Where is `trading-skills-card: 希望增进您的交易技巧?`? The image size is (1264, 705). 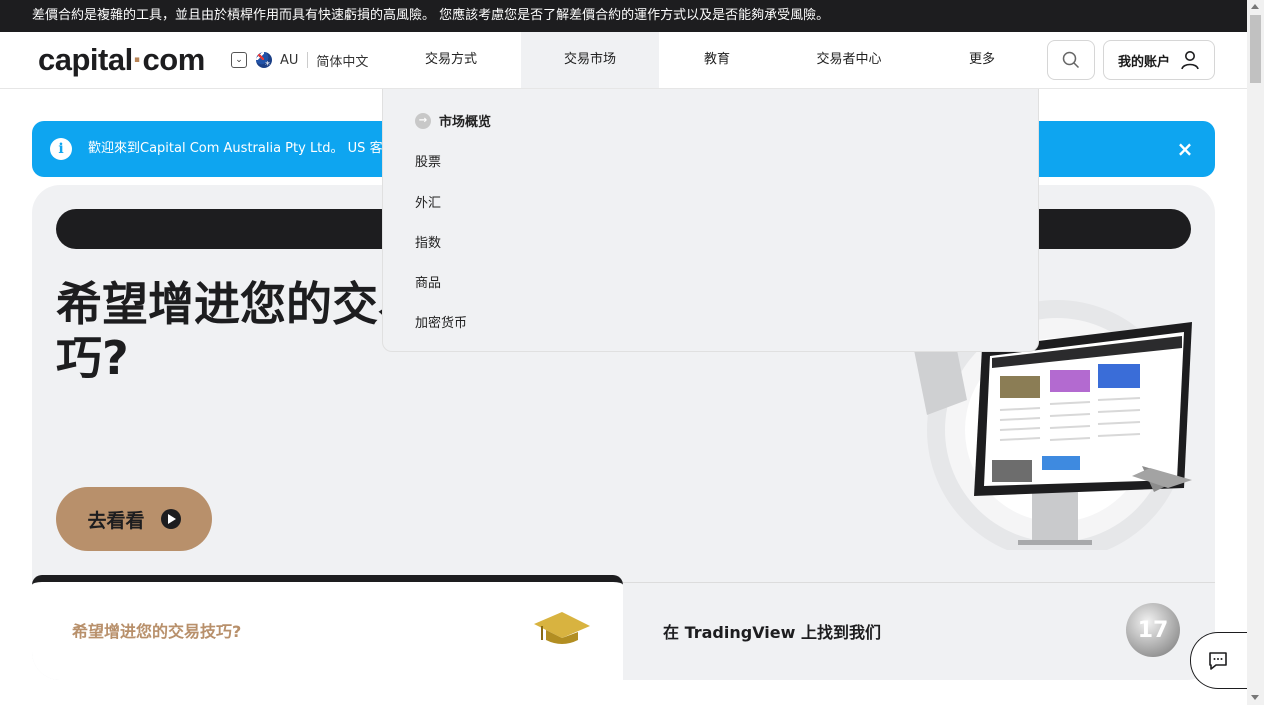 trading-skills-card: 希望增进您的交易技巧? is located at coordinates (327, 627).